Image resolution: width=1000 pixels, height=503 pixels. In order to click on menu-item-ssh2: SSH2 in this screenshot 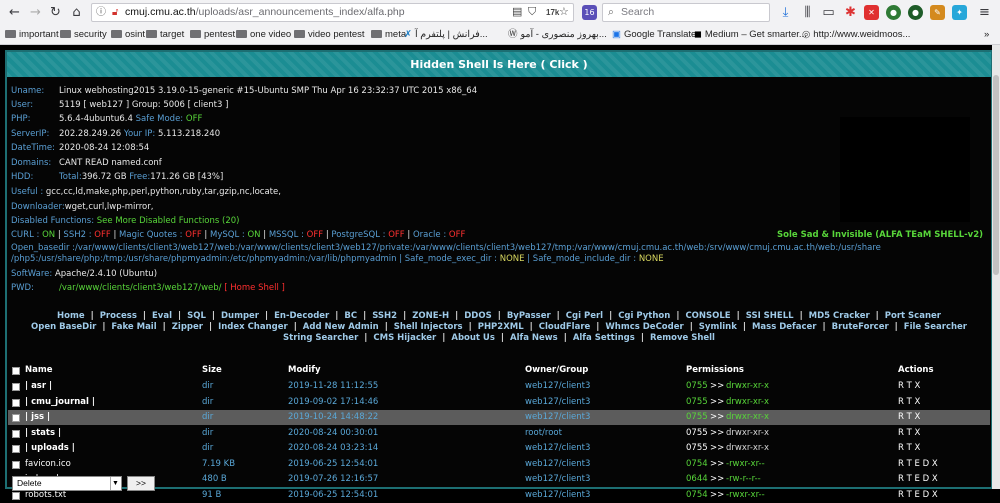, I will do `click(384, 316)`.